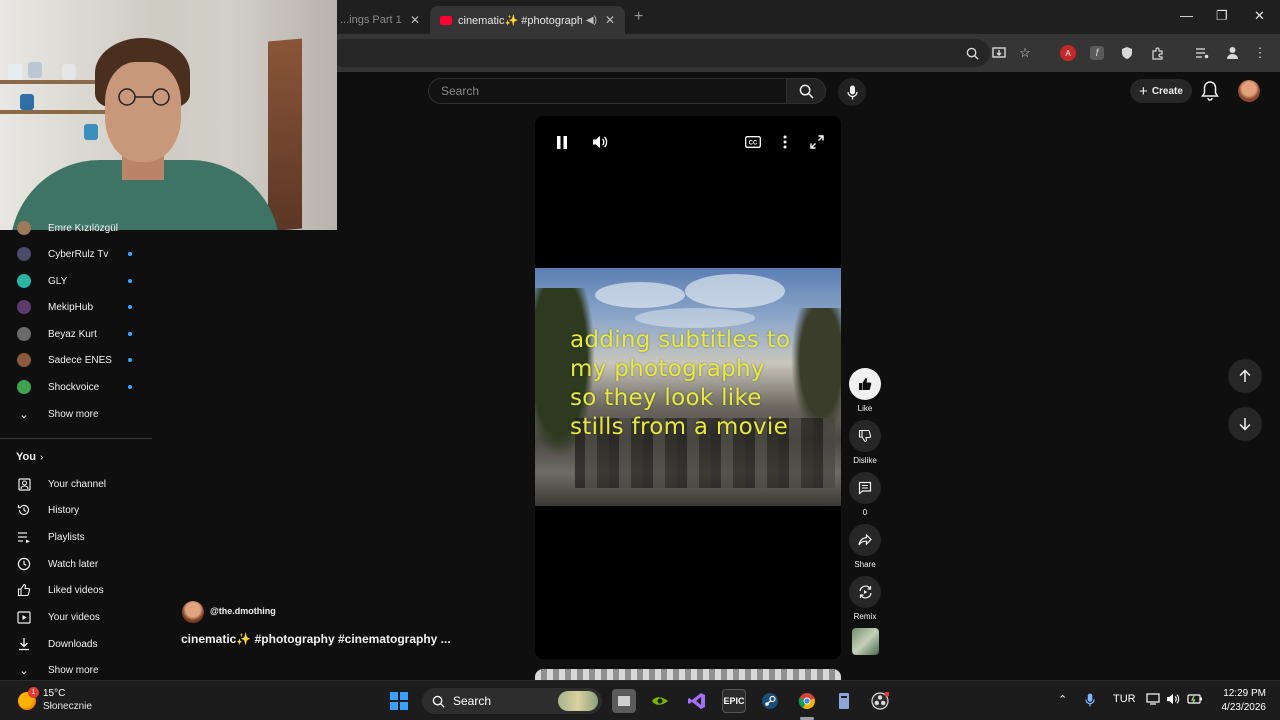 This screenshot has width=1280, height=720. I want to click on sidebar-item-label: Watch later, so click(73, 564).